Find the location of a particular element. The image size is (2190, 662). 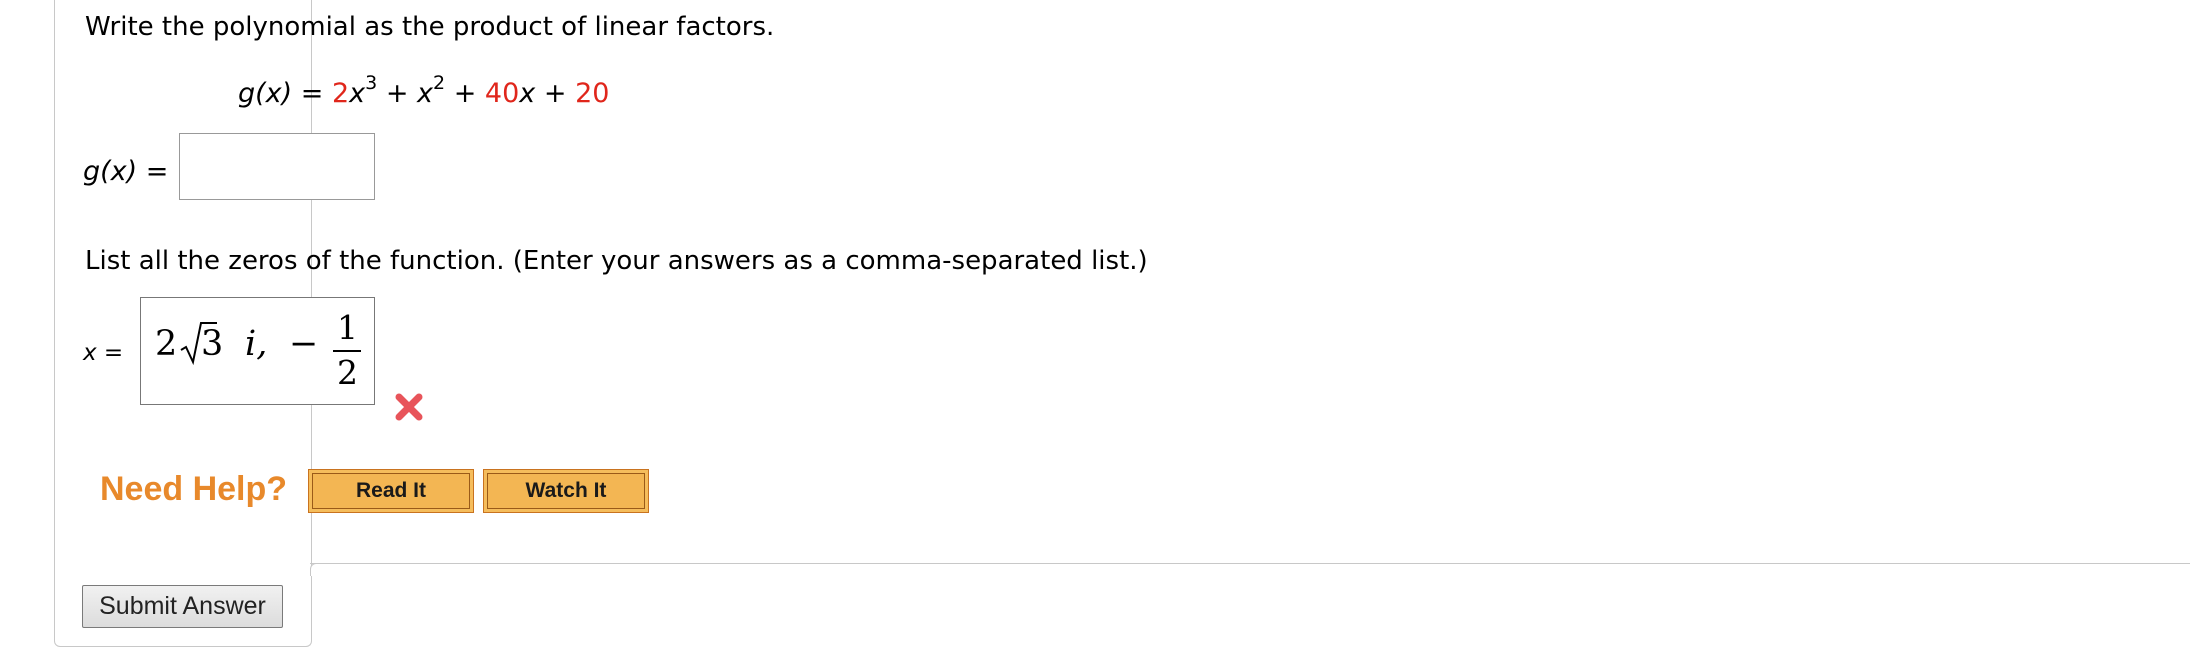

submit-answer-button: Submit Answer is located at coordinates (182, 606).